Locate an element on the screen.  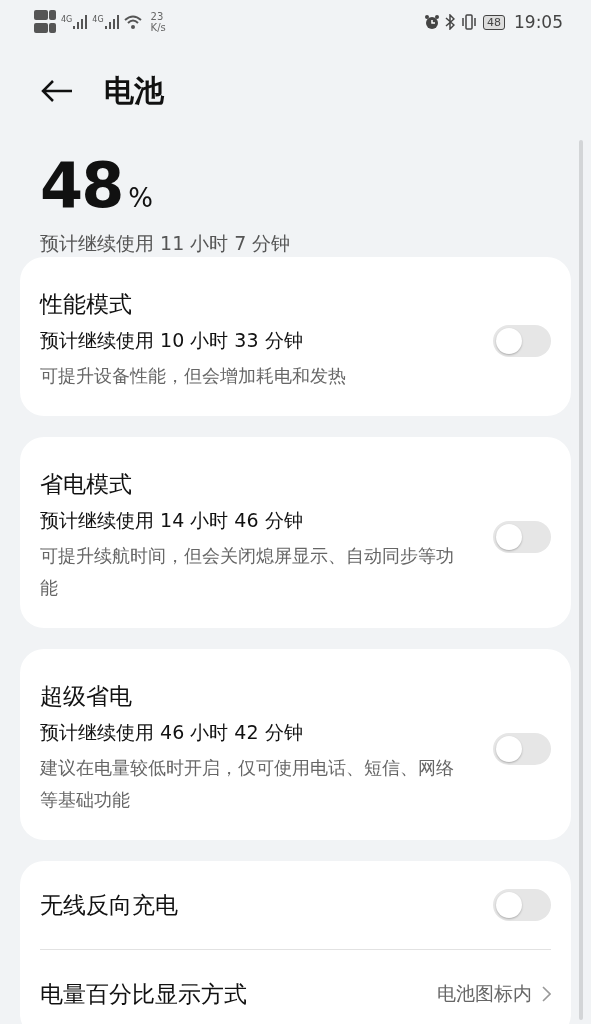
mode-description: 可提升设备性能，但会增加耗电和发热 is located at coordinates (193, 376).